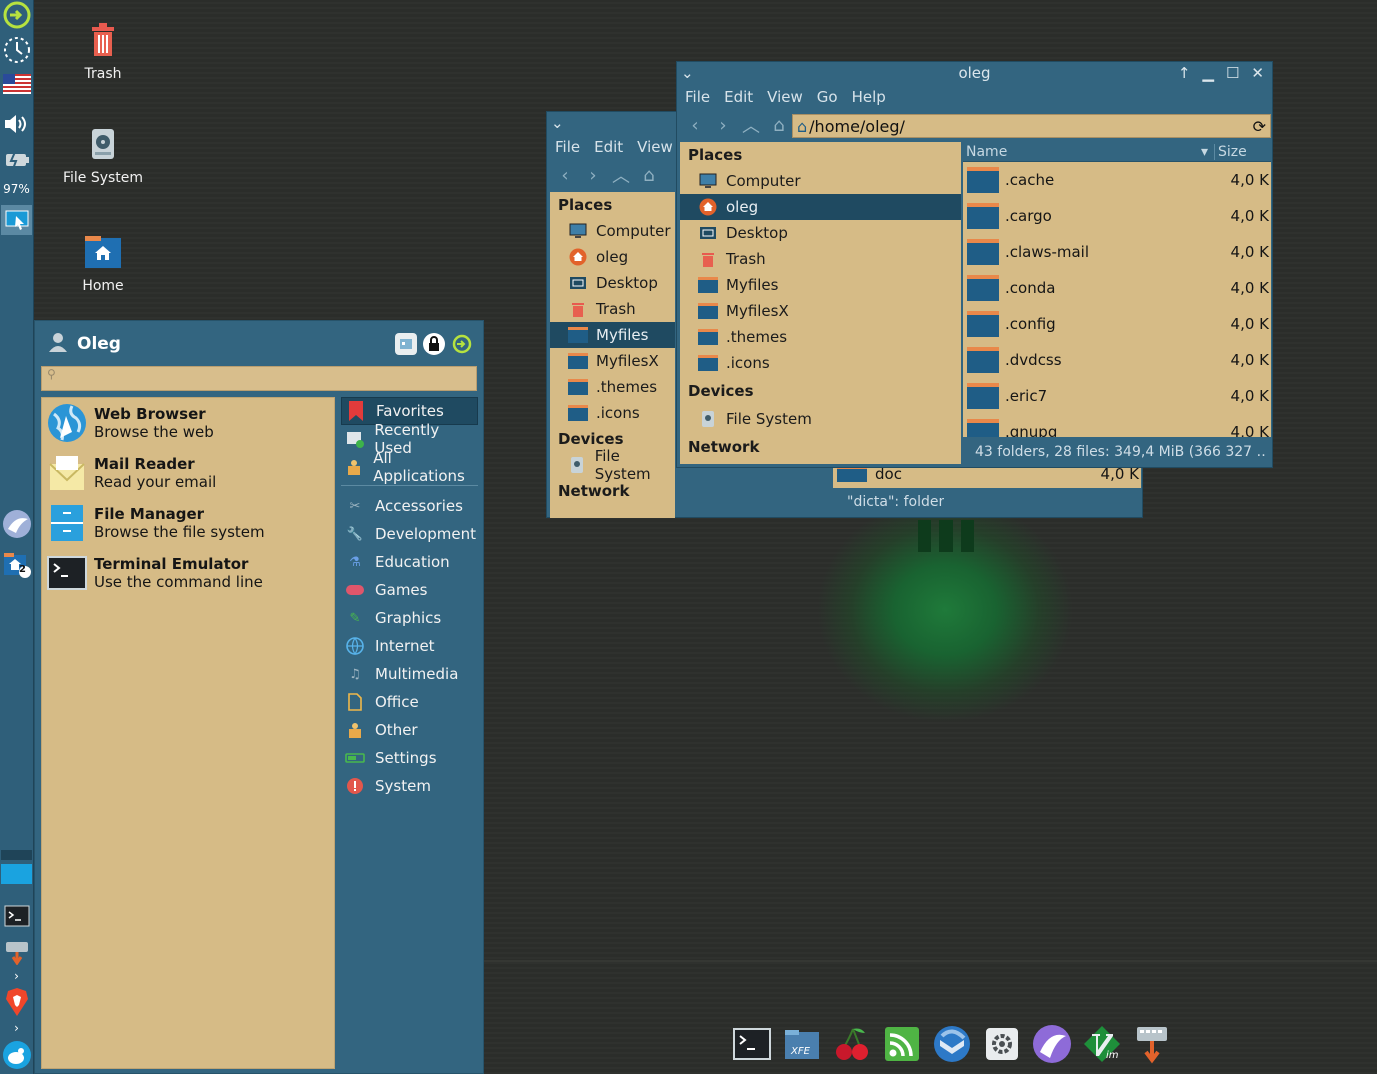 The height and width of the screenshot is (1074, 1377). What do you see at coordinates (409, 506) in the screenshot?
I see `category-accessories: ✂ Accessories` at bounding box center [409, 506].